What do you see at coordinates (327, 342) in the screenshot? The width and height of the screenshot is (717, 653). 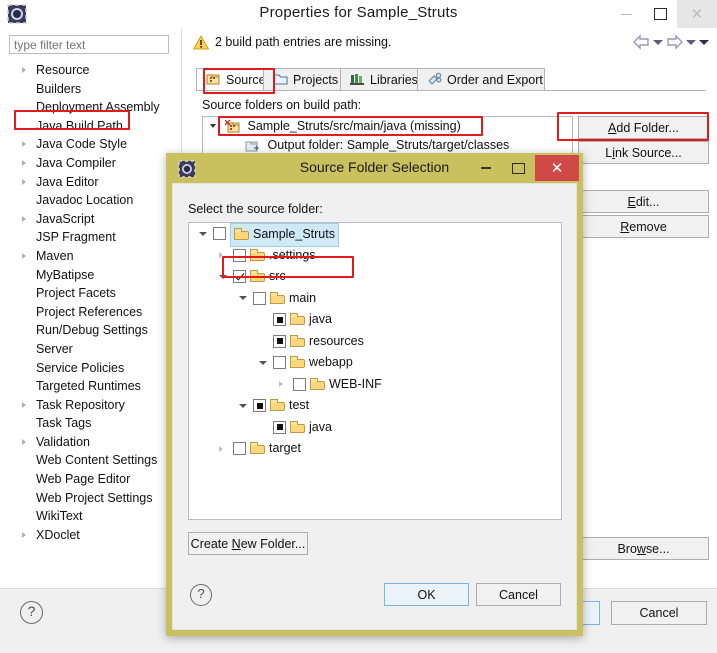 I see `folder-label-wrap: resources` at bounding box center [327, 342].